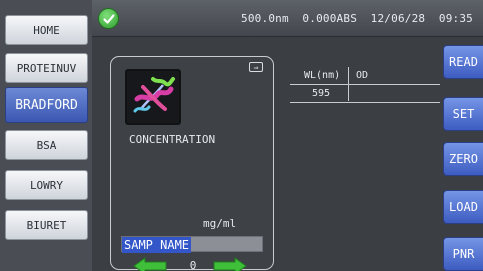 The image size is (483, 271). I want to click on concentration-label: CONCENTRATION, so click(172, 139).